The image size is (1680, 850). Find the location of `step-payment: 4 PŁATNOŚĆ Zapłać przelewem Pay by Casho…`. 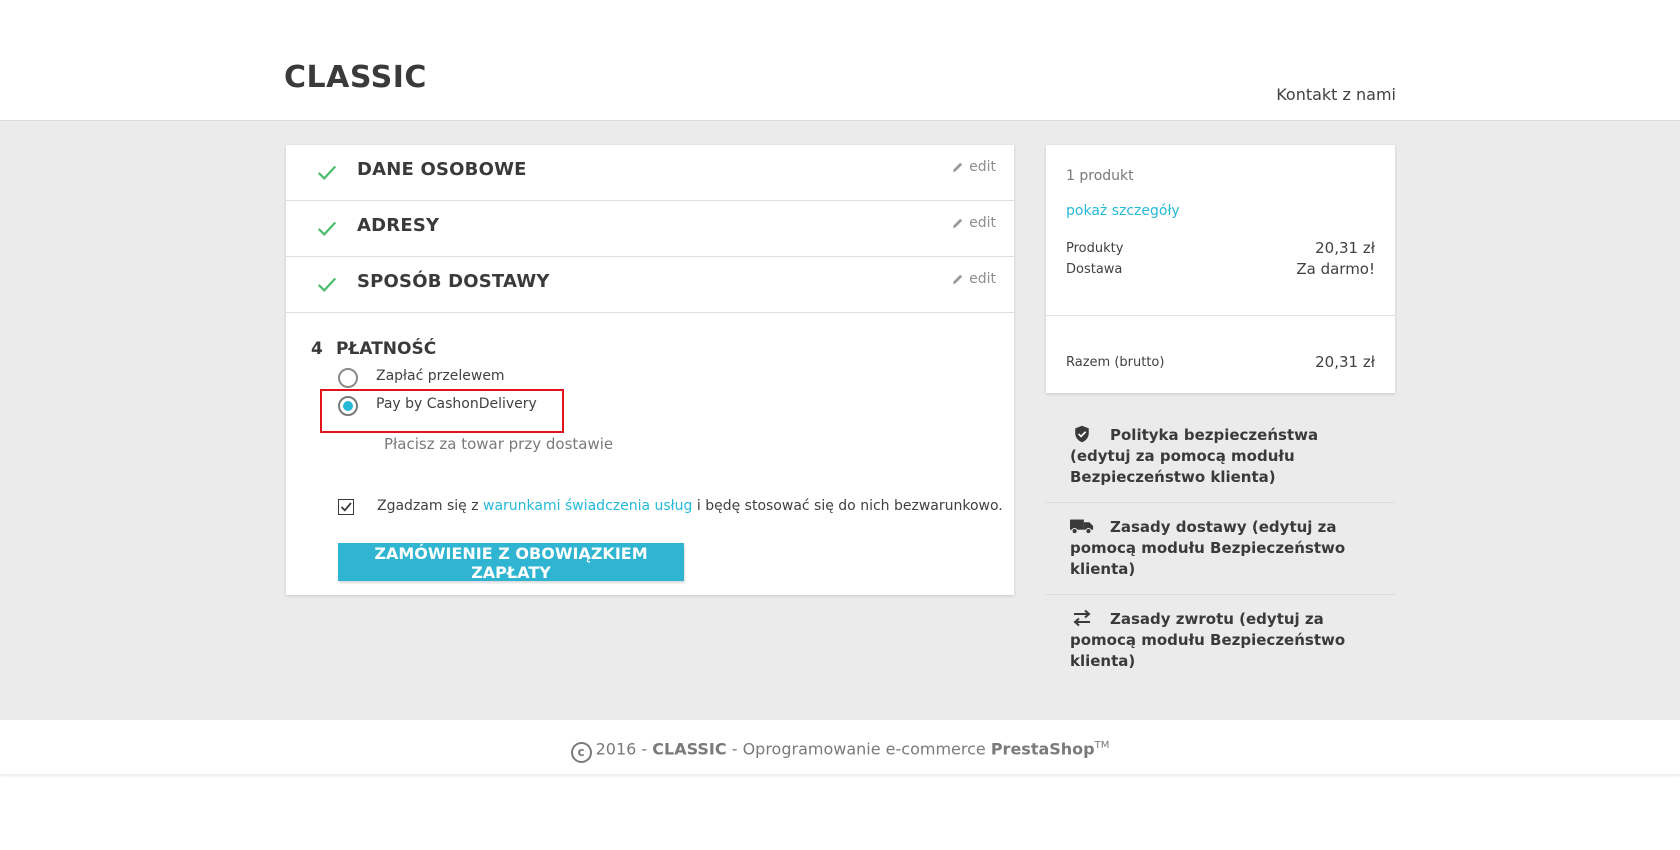

step-payment: 4 PŁATNOŚĆ Zapłać przelewem Pay by Casho… is located at coordinates (650, 454).